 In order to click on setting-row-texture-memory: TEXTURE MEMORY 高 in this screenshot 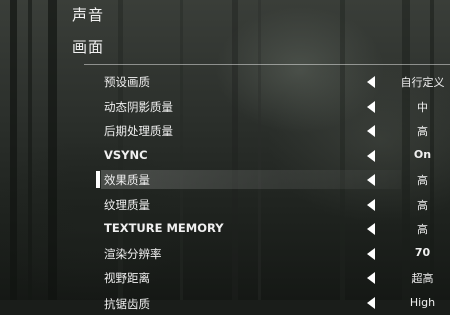, I will do `click(272, 229)`.